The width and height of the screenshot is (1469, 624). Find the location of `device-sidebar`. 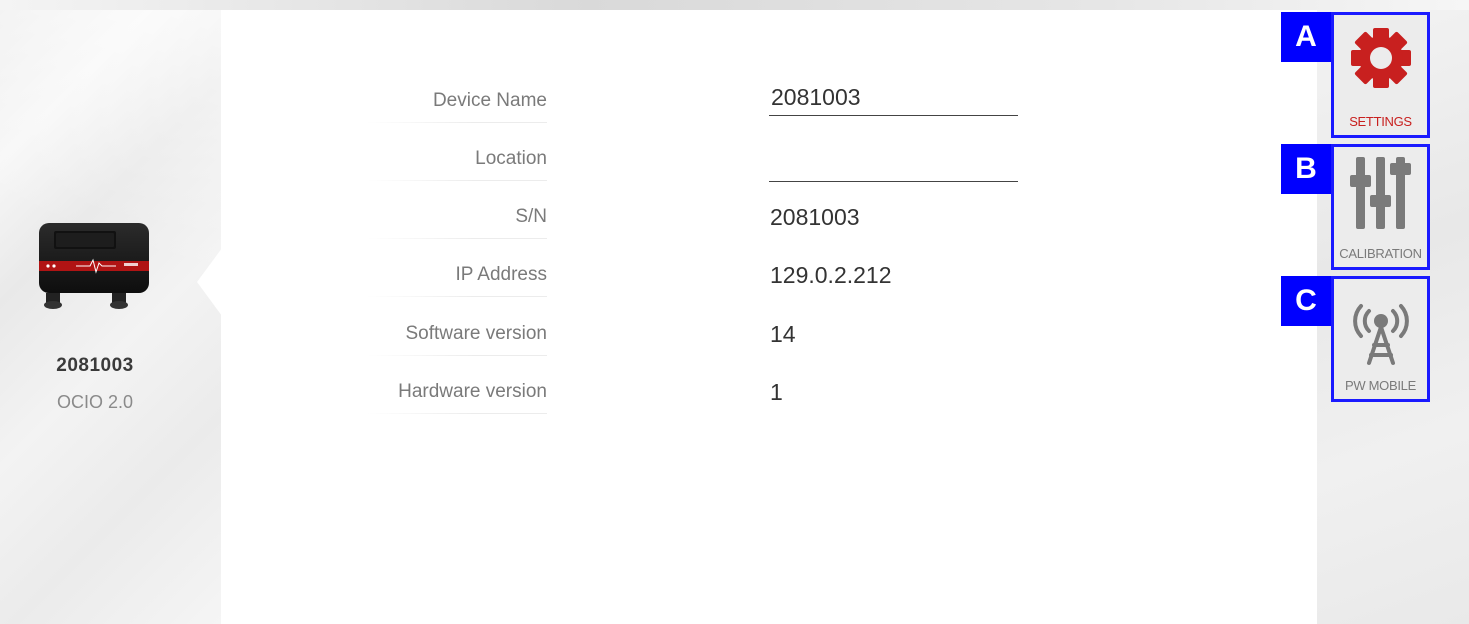

device-sidebar is located at coordinates (111, 317).